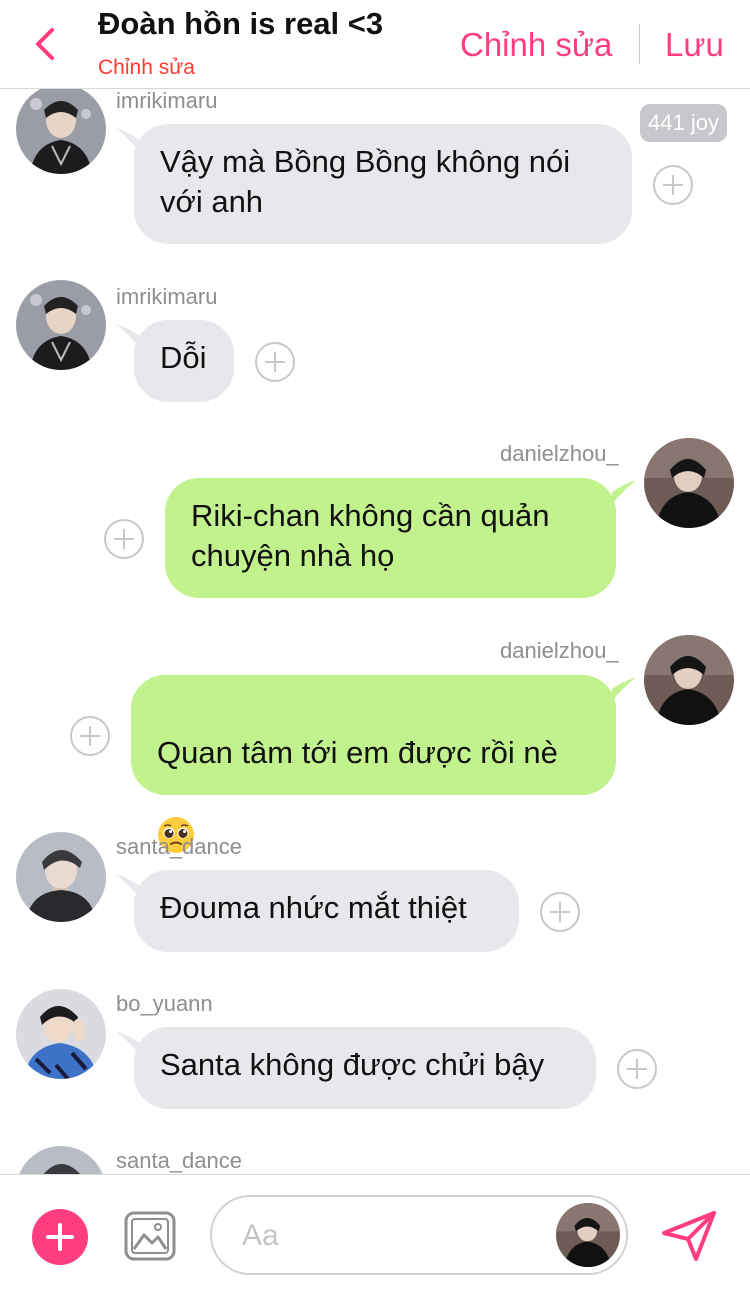  What do you see at coordinates (383, 184) in the screenshot?
I see `message-bubble: Vậy mà Bồng Bồng không nói với anh` at bounding box center [383, 184].